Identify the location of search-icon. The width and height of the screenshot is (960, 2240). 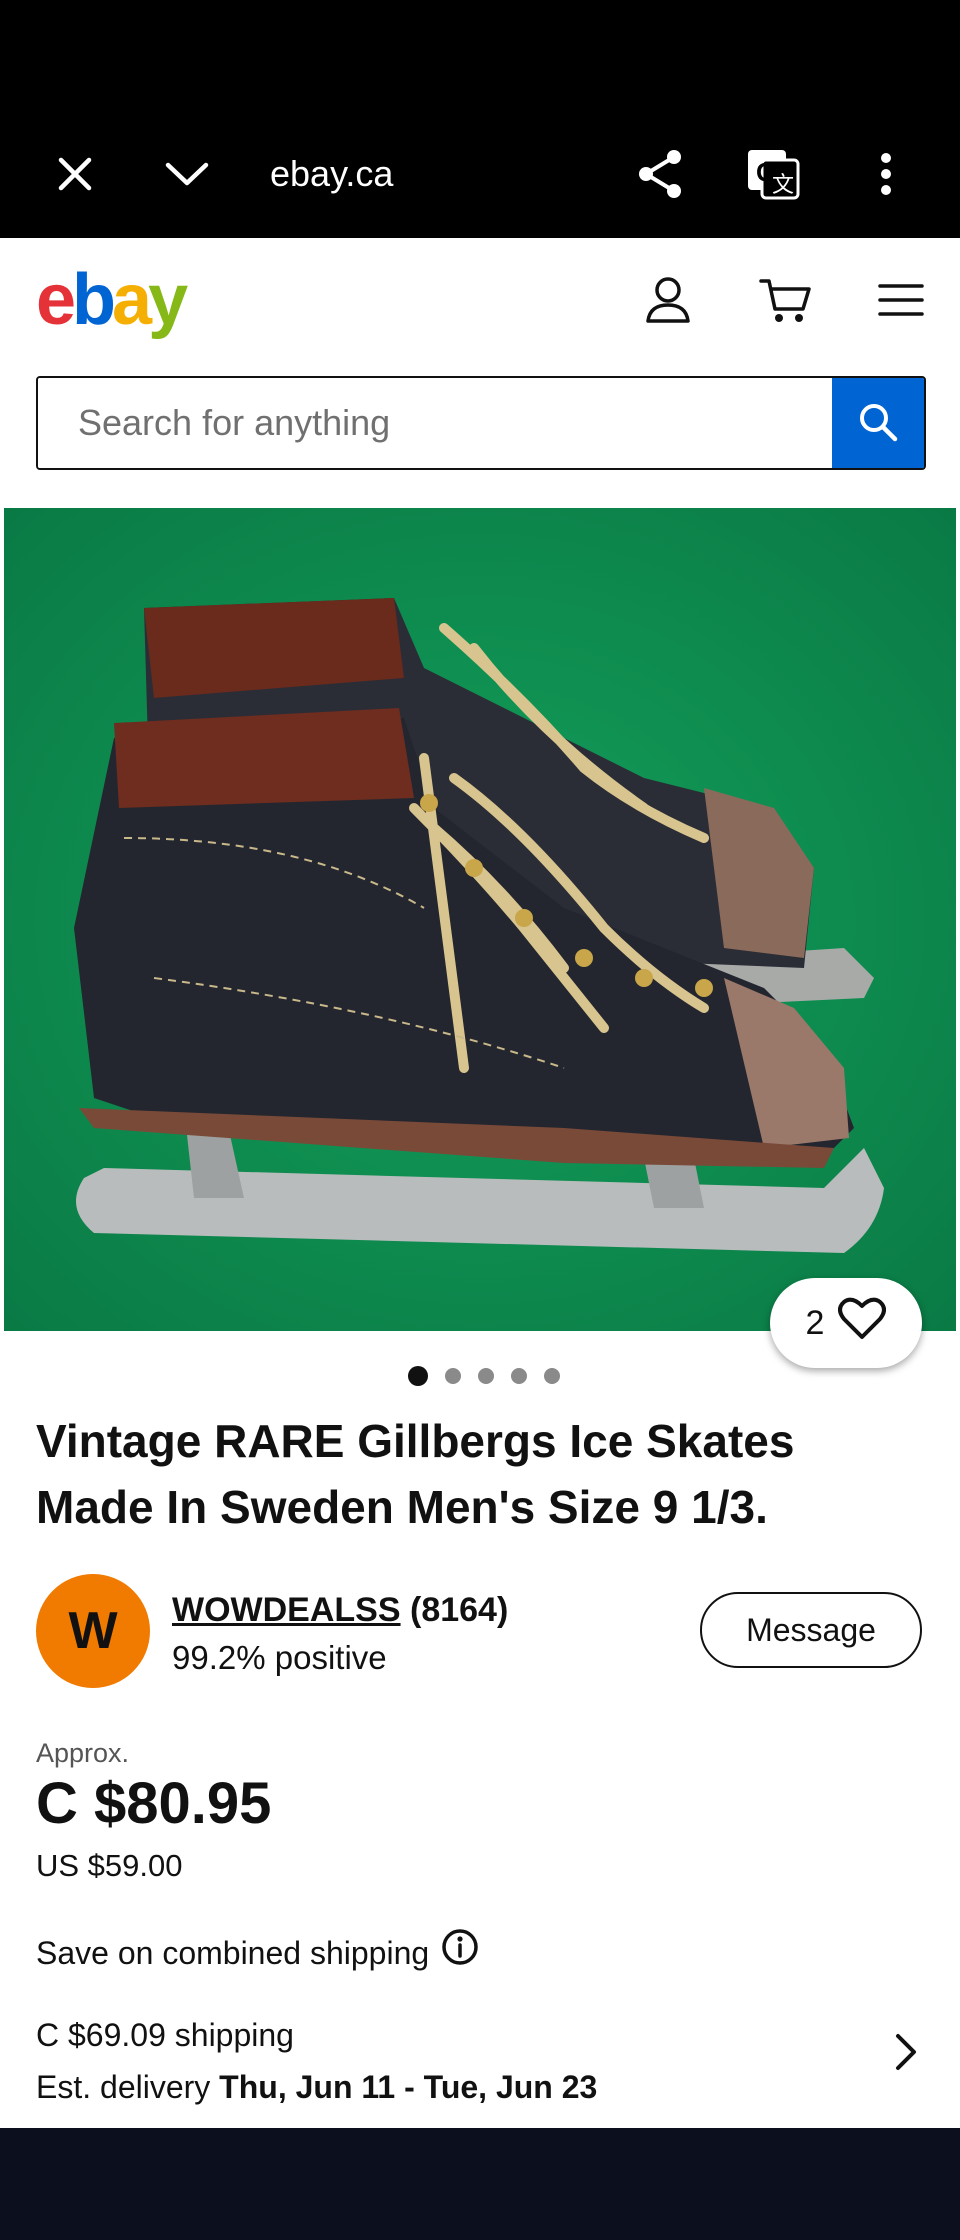
(878, 423).